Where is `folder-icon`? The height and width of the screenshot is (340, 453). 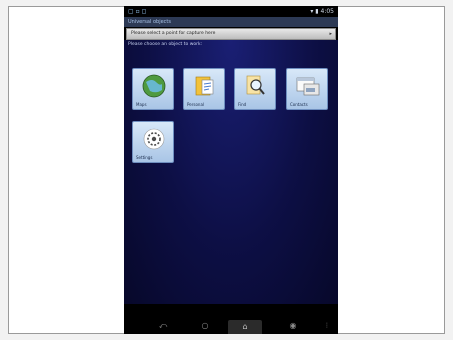
folder-icon is located at coordinates (204, 86).